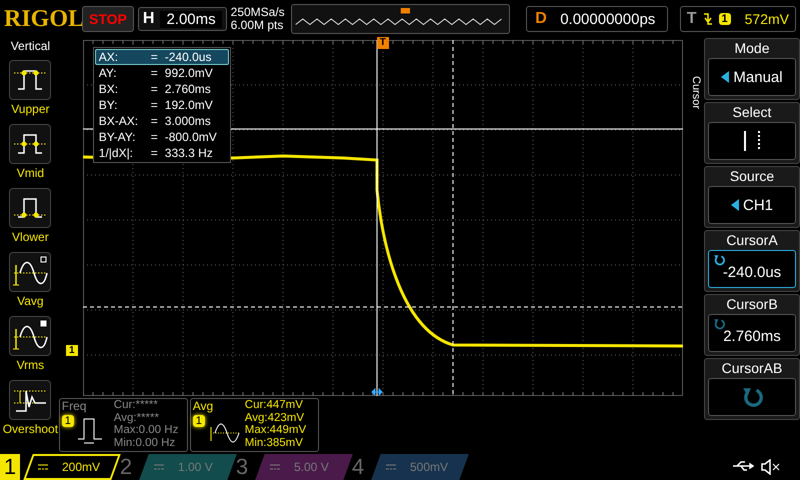 The width and height of the screenshot is (800, 480). What do you see at coordinates (752, 77) in the screenshot?
I see `softkey-button: Manual` at bounding box center [752, 77].